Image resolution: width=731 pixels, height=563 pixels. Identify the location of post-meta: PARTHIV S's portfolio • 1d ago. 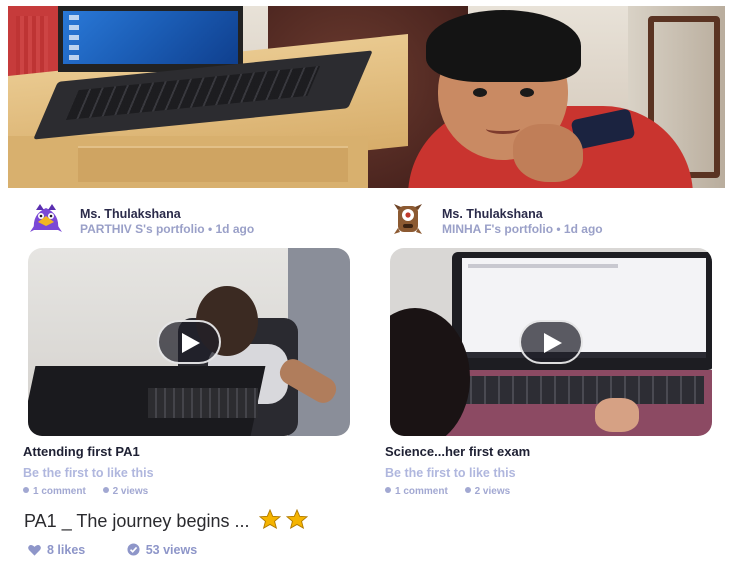
(167, 229).